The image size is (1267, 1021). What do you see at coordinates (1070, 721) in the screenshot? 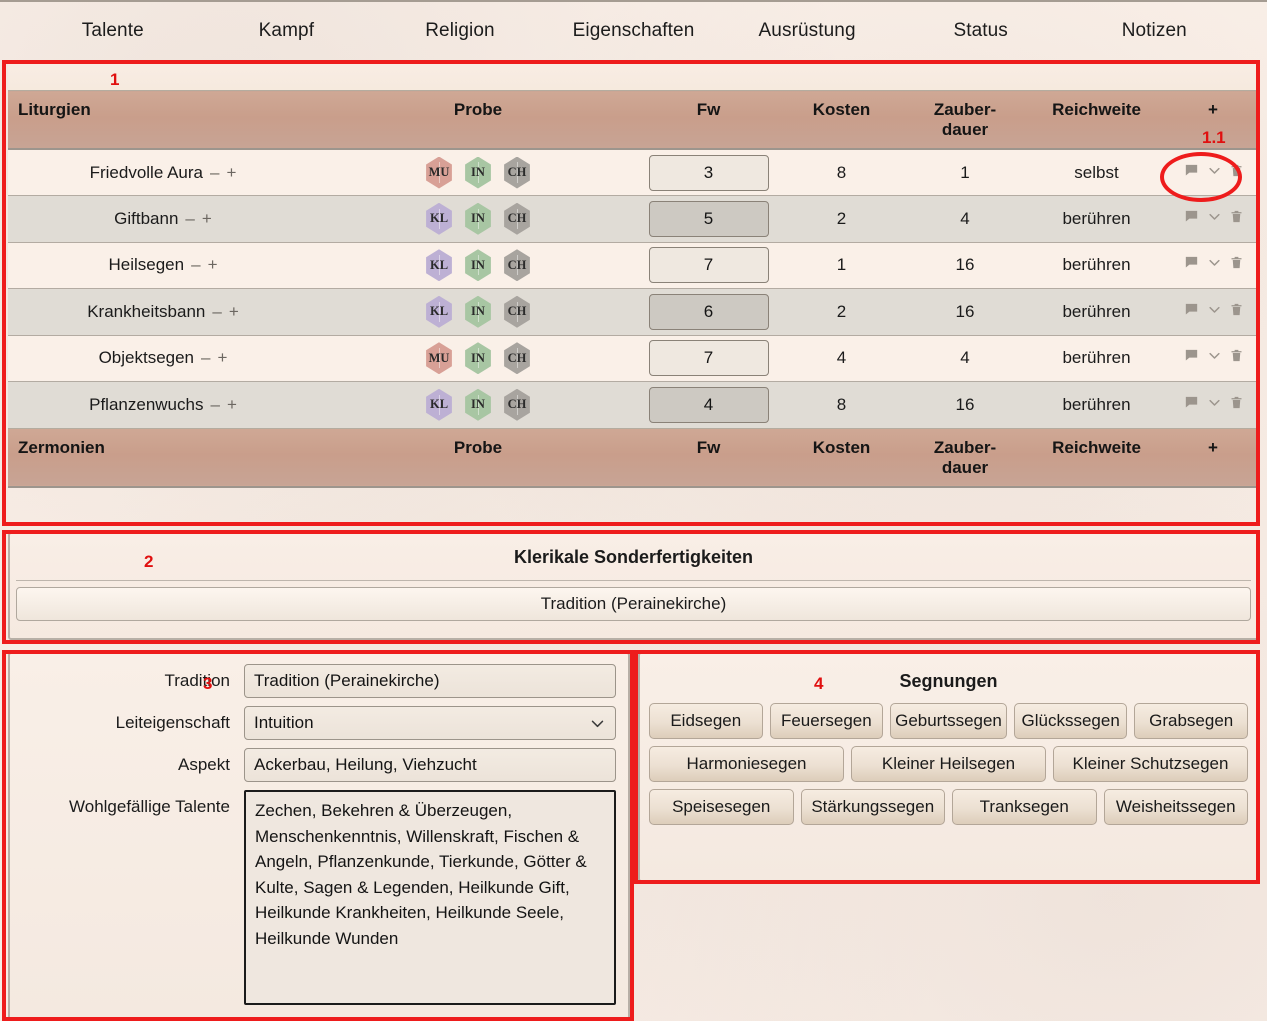
I see `blessing-button-glckssegen: Glückssegen` at bounding box center [1070, 721].